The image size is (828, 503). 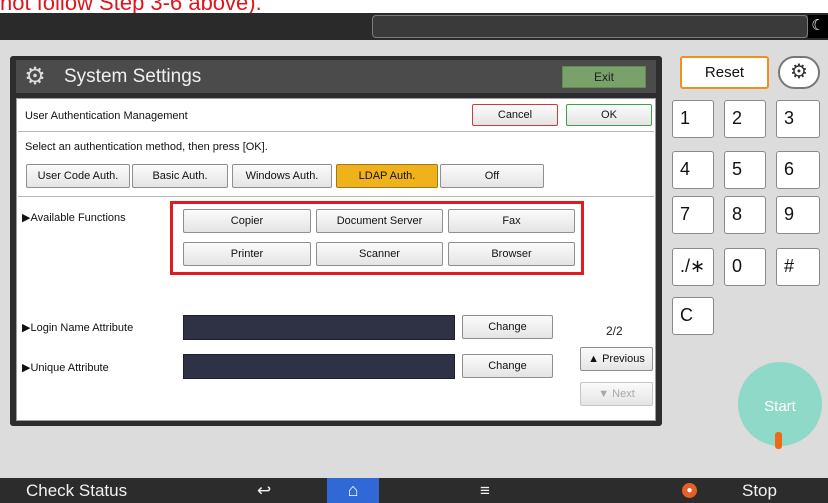 I want to click on next-button: ▼ Next, so click(x=616, y=394).